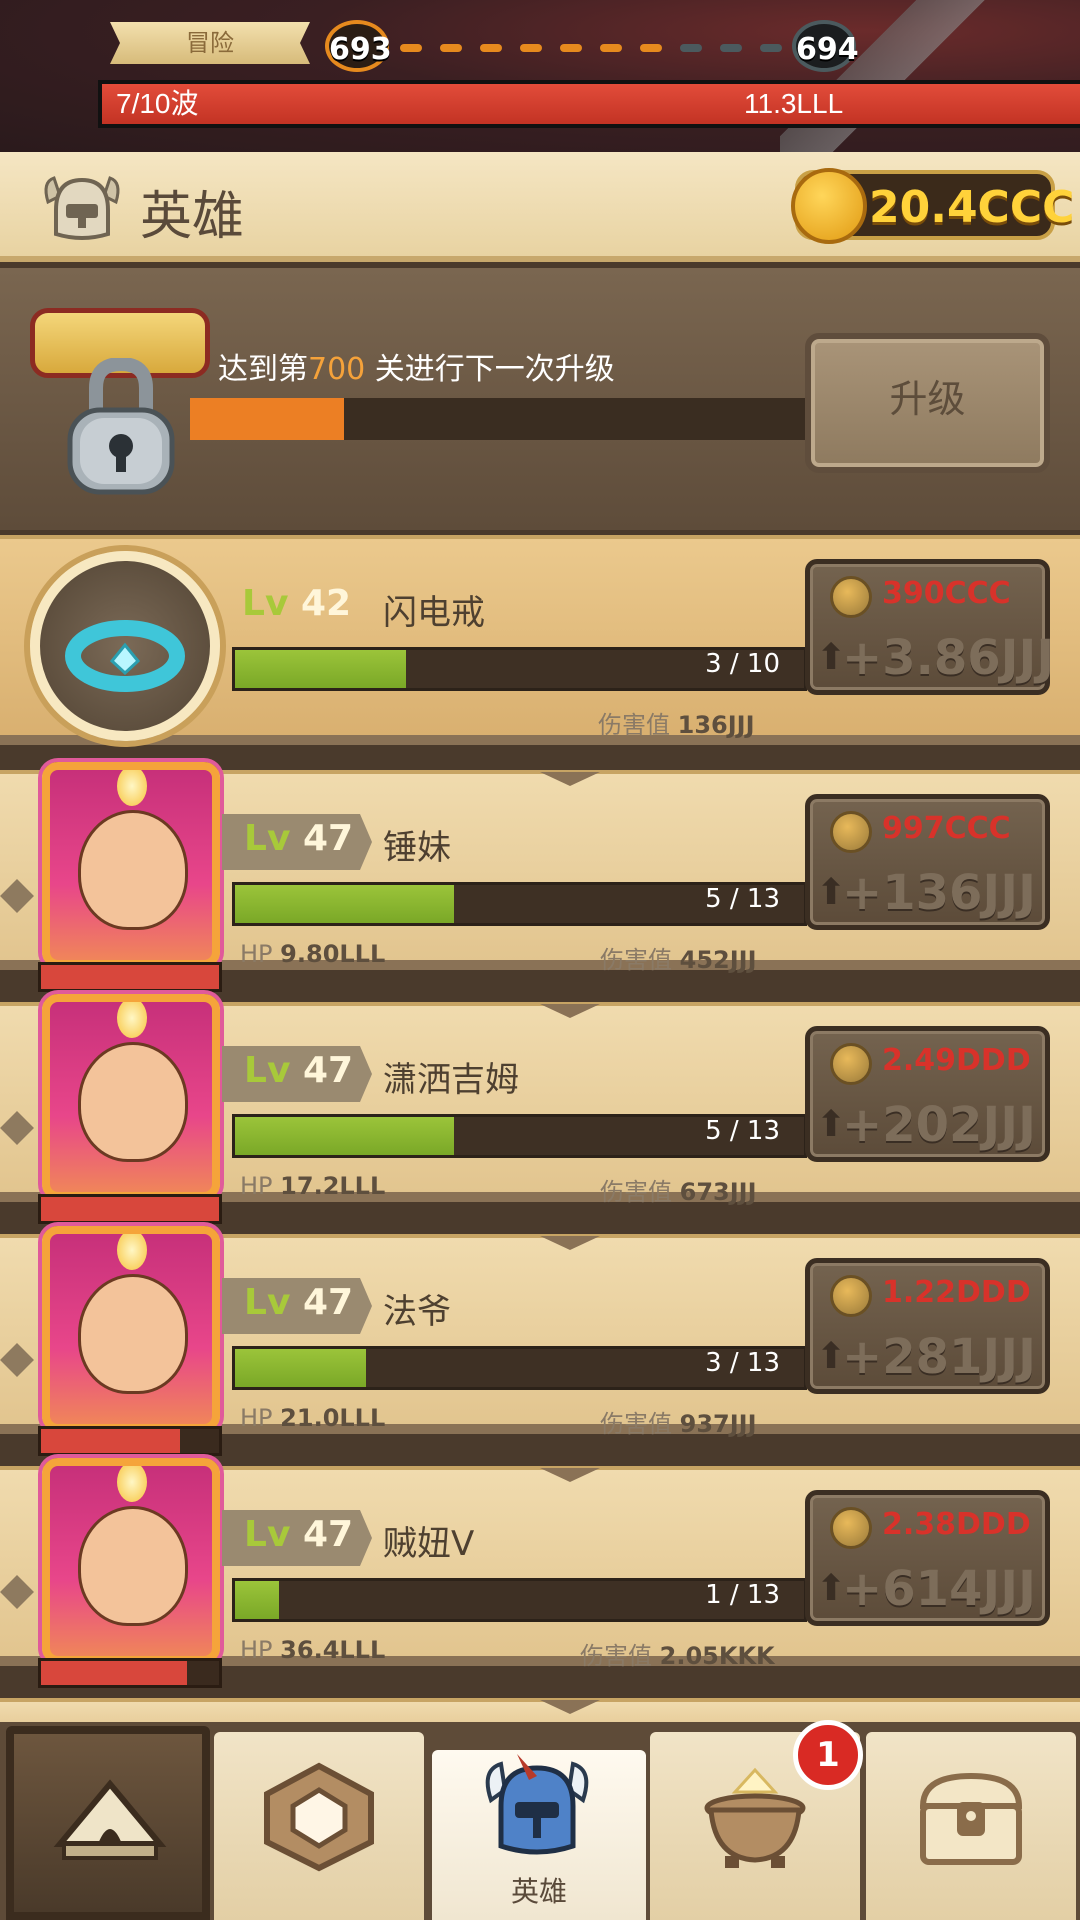 Image resolution: width=1080 pixels, height=1920 pixels. What do you see at coordinates (490, 369) in the screenshot?
I see `requirement-suffix: 关进行下一次升级` at bounding box center [490, 369].